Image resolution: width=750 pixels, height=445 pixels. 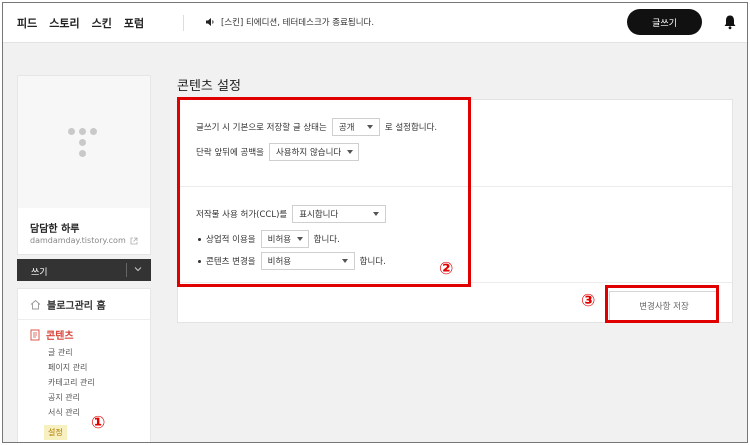 I want to click on sidebar-write-label: 쓰기, so click(x=39, y=273).